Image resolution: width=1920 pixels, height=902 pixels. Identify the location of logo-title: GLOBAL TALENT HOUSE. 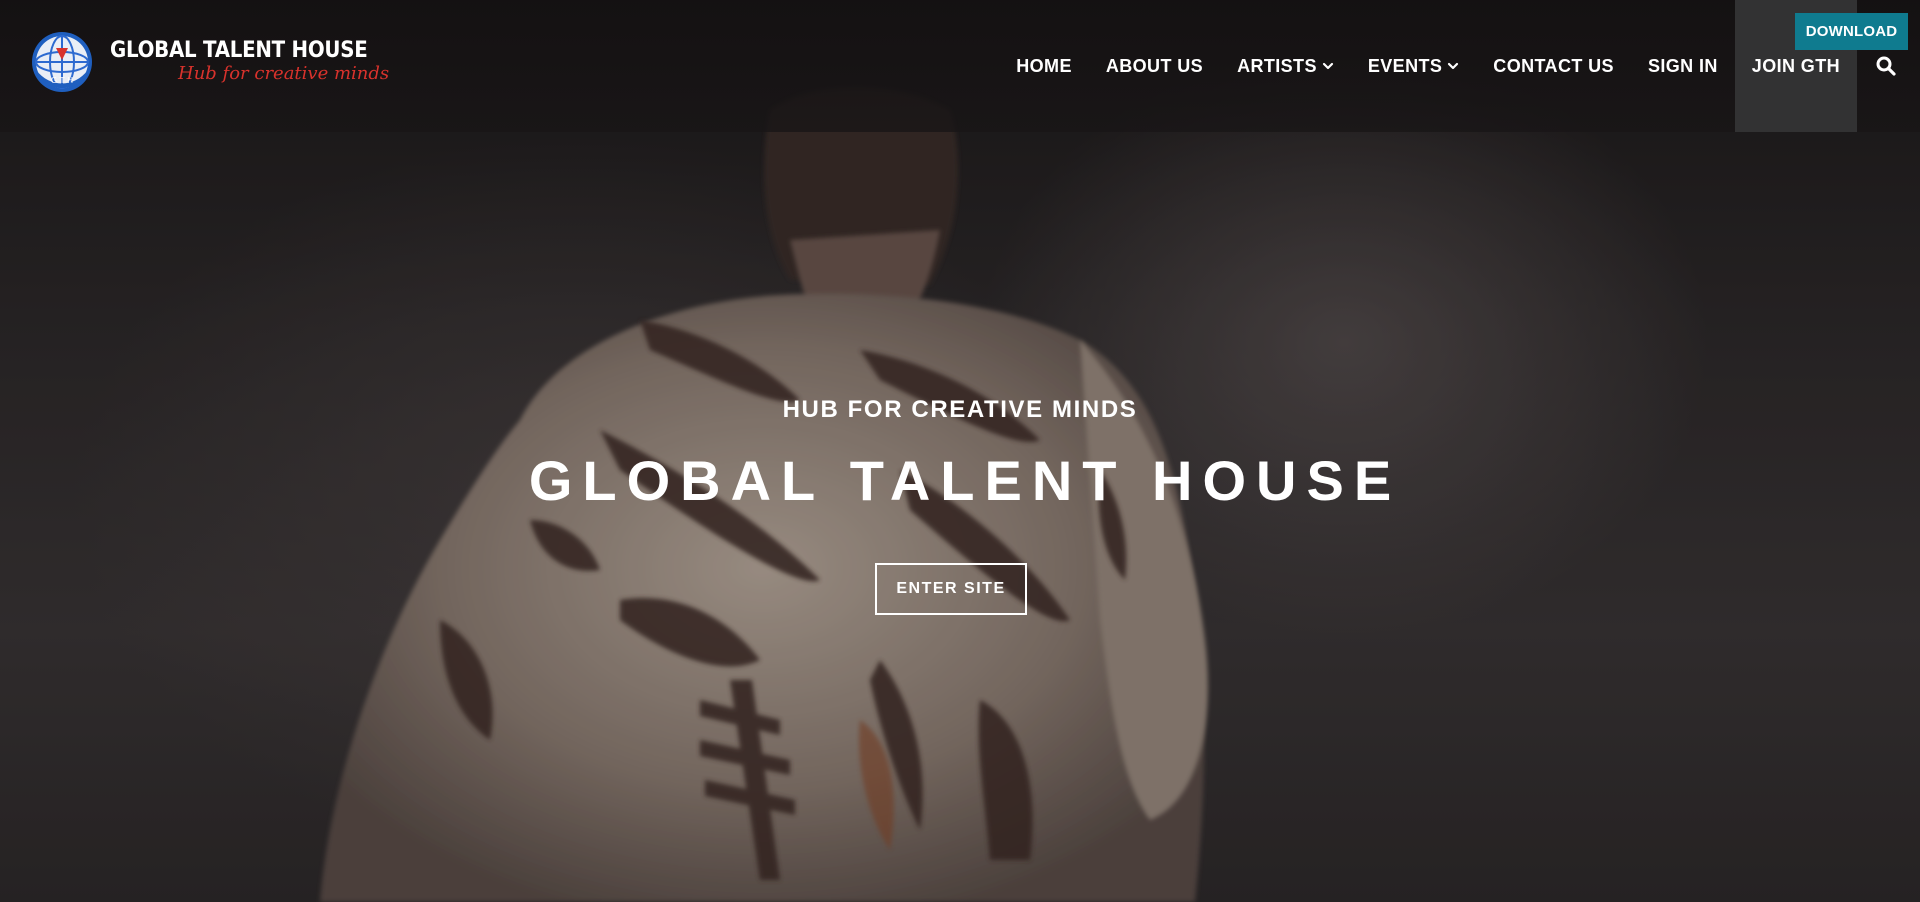
(239, 50).